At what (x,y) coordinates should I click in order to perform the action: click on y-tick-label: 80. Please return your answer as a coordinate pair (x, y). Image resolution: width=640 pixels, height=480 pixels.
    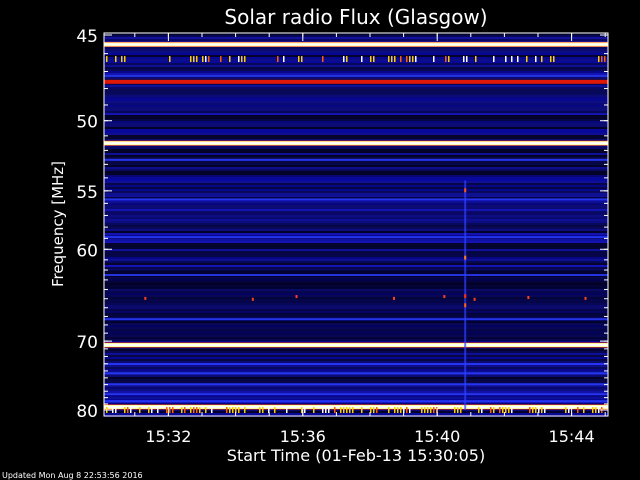
    Looking at the image, I should click on (87, 412).